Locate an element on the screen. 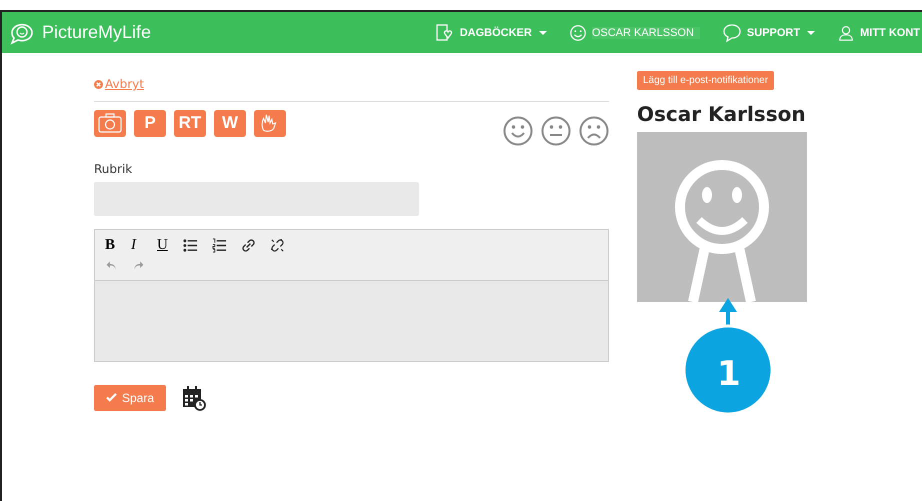 The width and height of the screenshot is (922, 501). diary-icon is located at coordinates (444, 32).